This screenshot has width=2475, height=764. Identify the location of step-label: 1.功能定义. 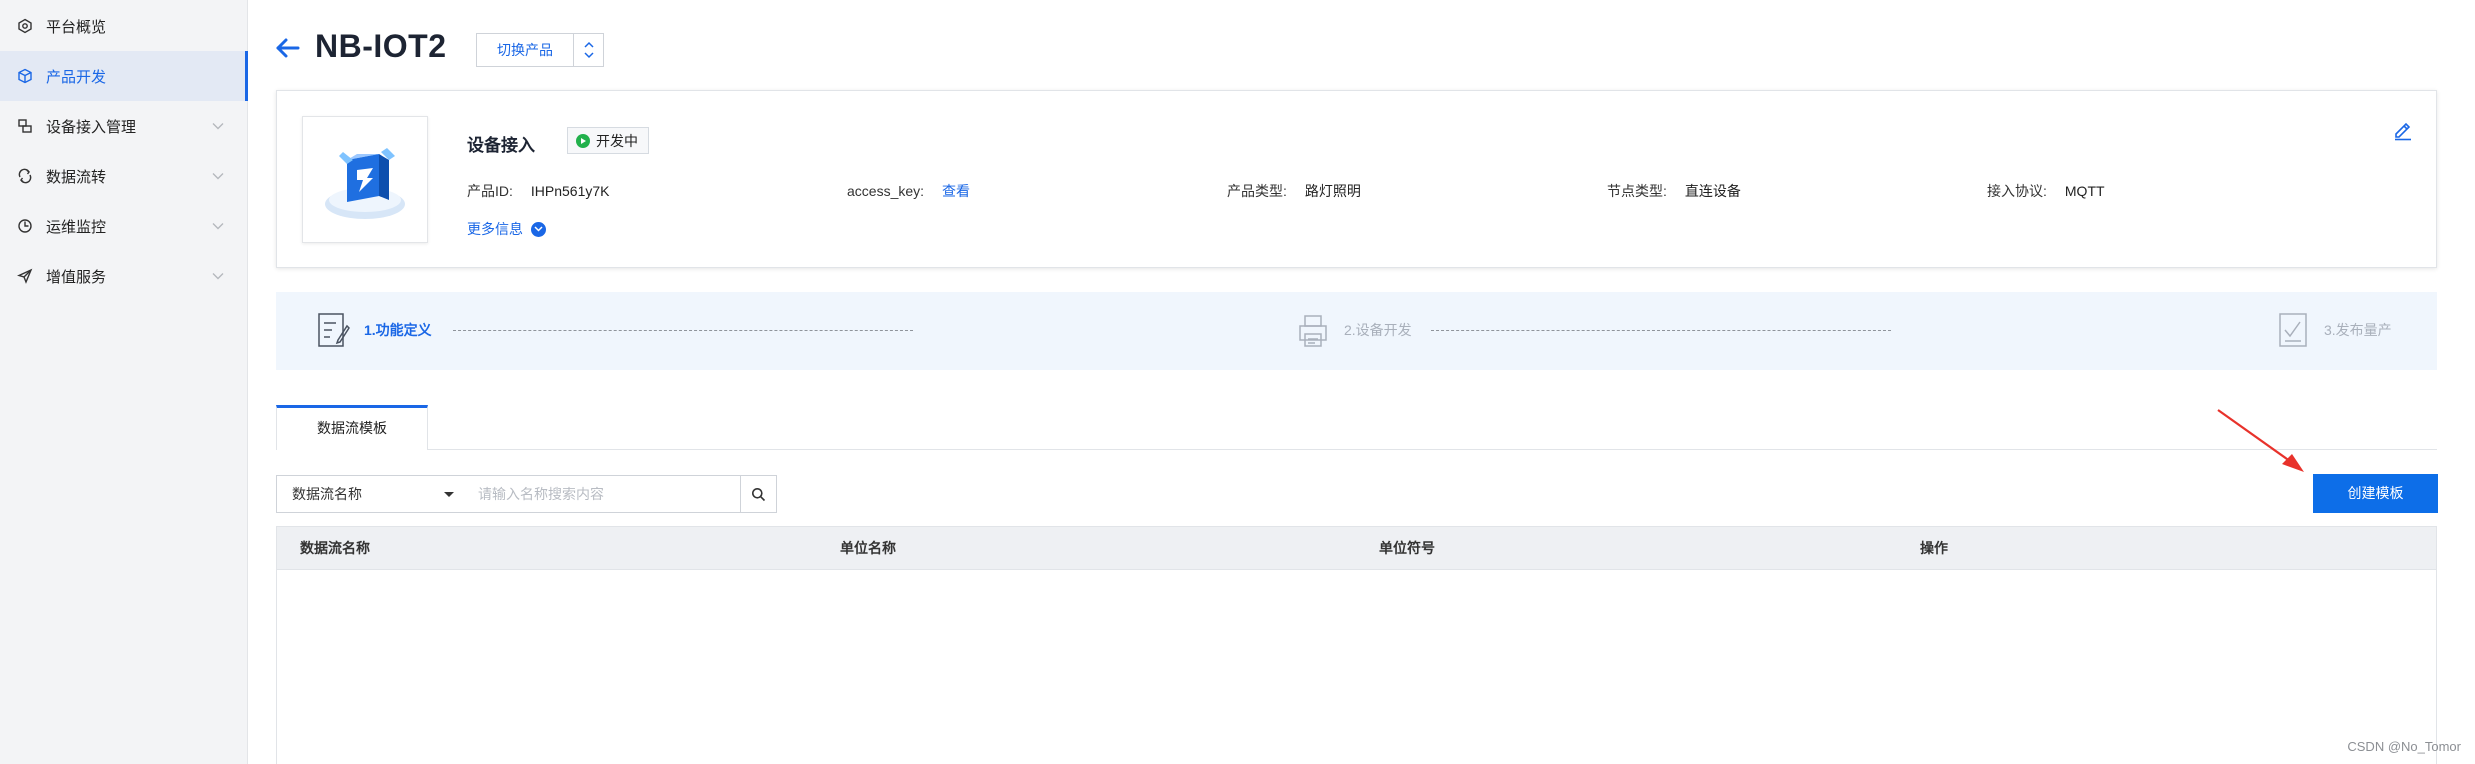
(398, 330).